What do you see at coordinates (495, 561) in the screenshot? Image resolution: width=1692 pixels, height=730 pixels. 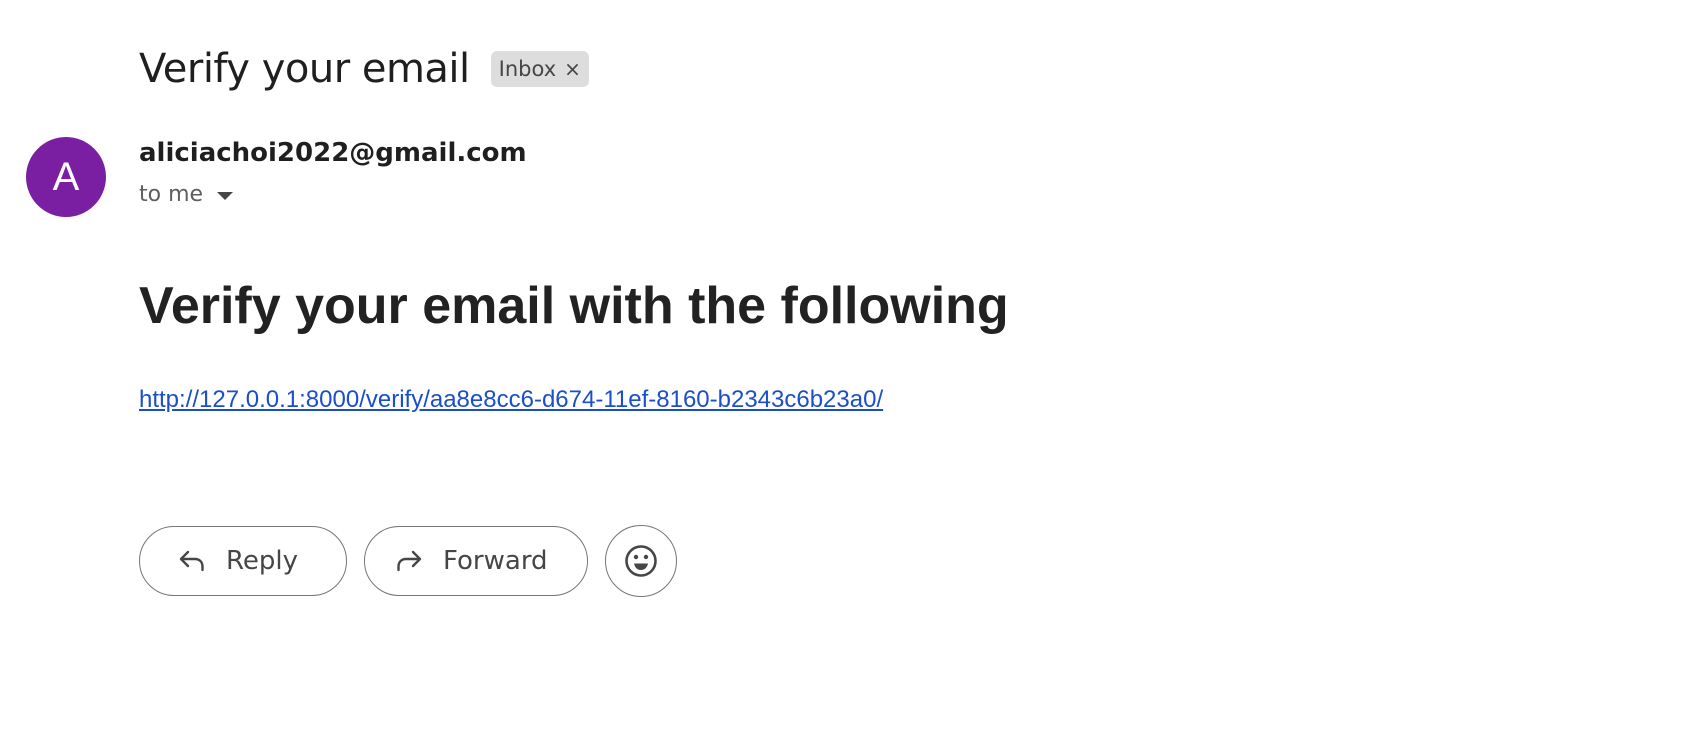 I see `forward-label: Forward` at bounding box center [495, 561].